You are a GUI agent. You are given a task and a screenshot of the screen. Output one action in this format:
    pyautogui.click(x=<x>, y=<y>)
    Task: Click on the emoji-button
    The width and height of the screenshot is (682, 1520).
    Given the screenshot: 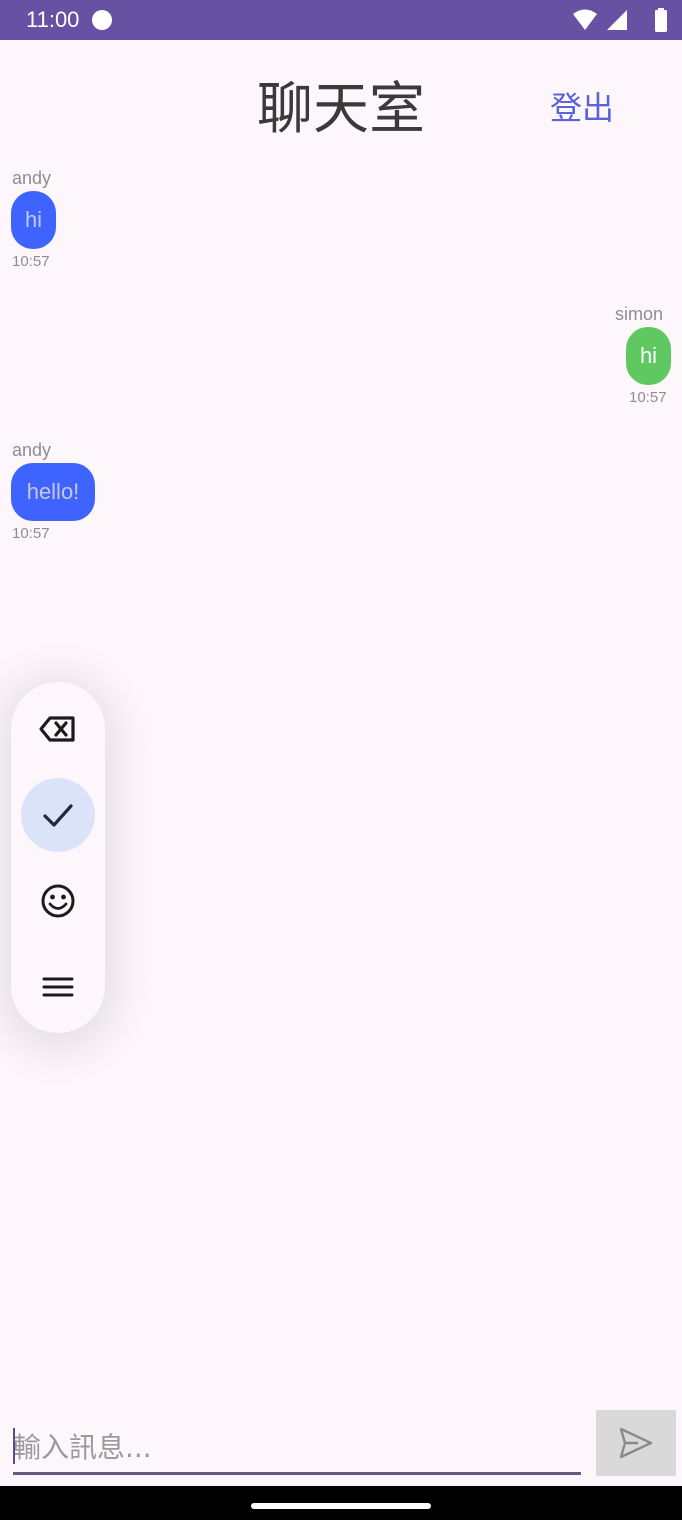 What is the action you would take?
    pyautogui.click(x=58, y=901)
    